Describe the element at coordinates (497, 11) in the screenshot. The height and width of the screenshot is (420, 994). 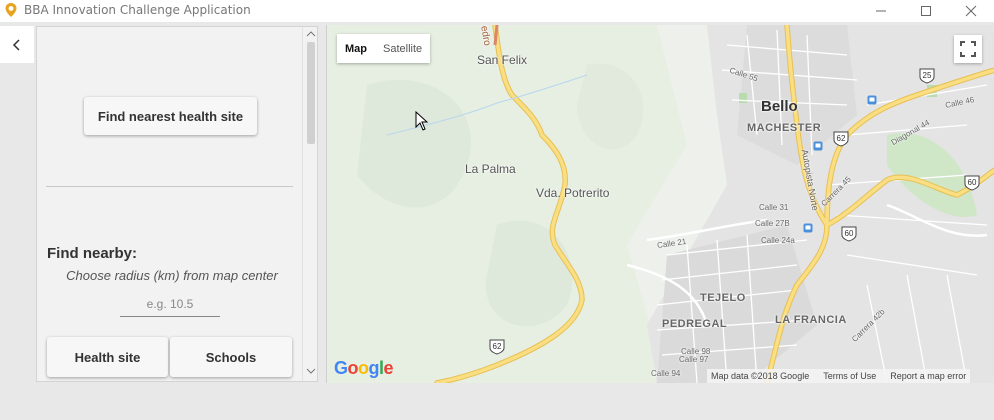
I see `title-bar: BBA Innovation Challenge Application` at that location.